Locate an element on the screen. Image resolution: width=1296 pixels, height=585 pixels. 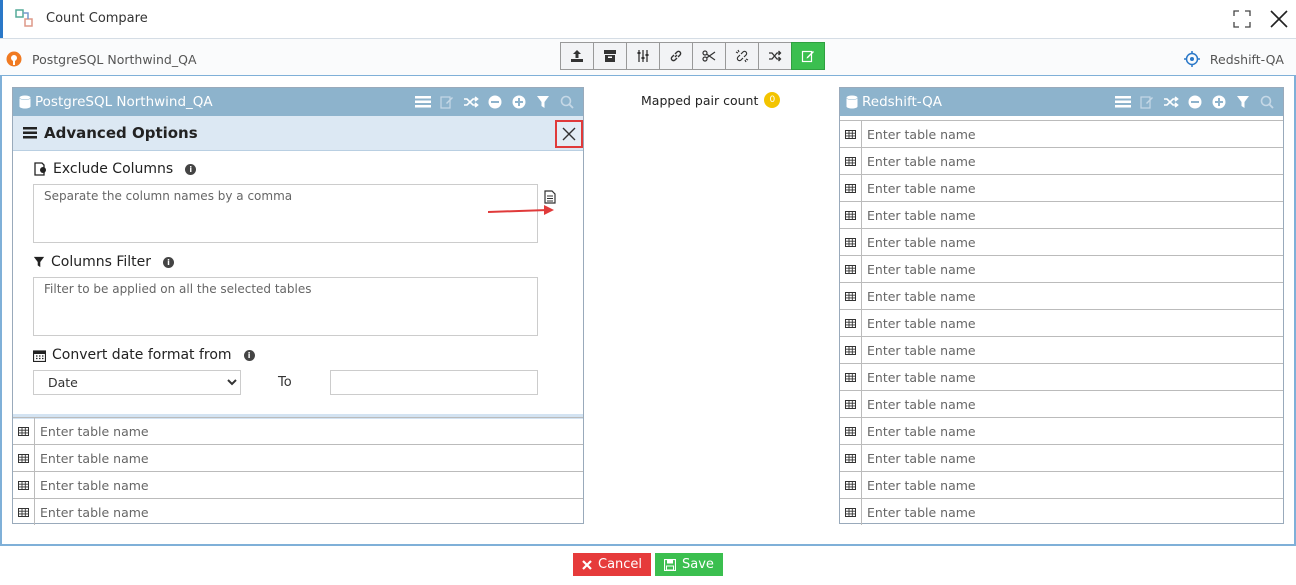
upload-button is located at coordinates (577, 56).